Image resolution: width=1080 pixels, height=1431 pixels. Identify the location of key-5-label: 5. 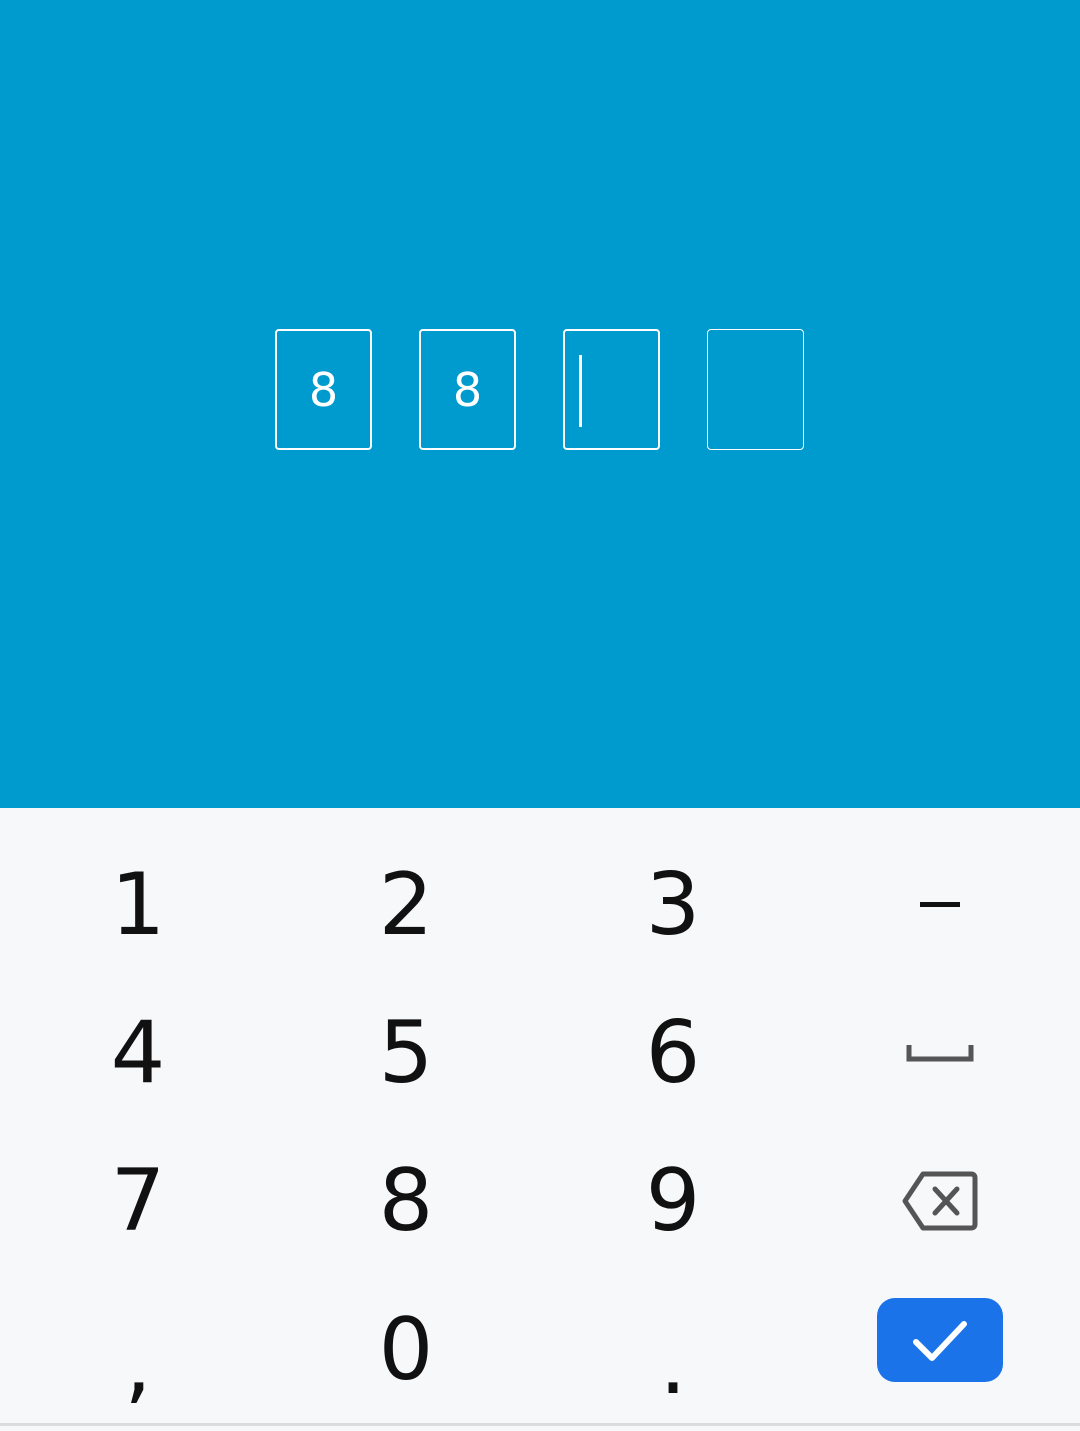
(406, 1053).